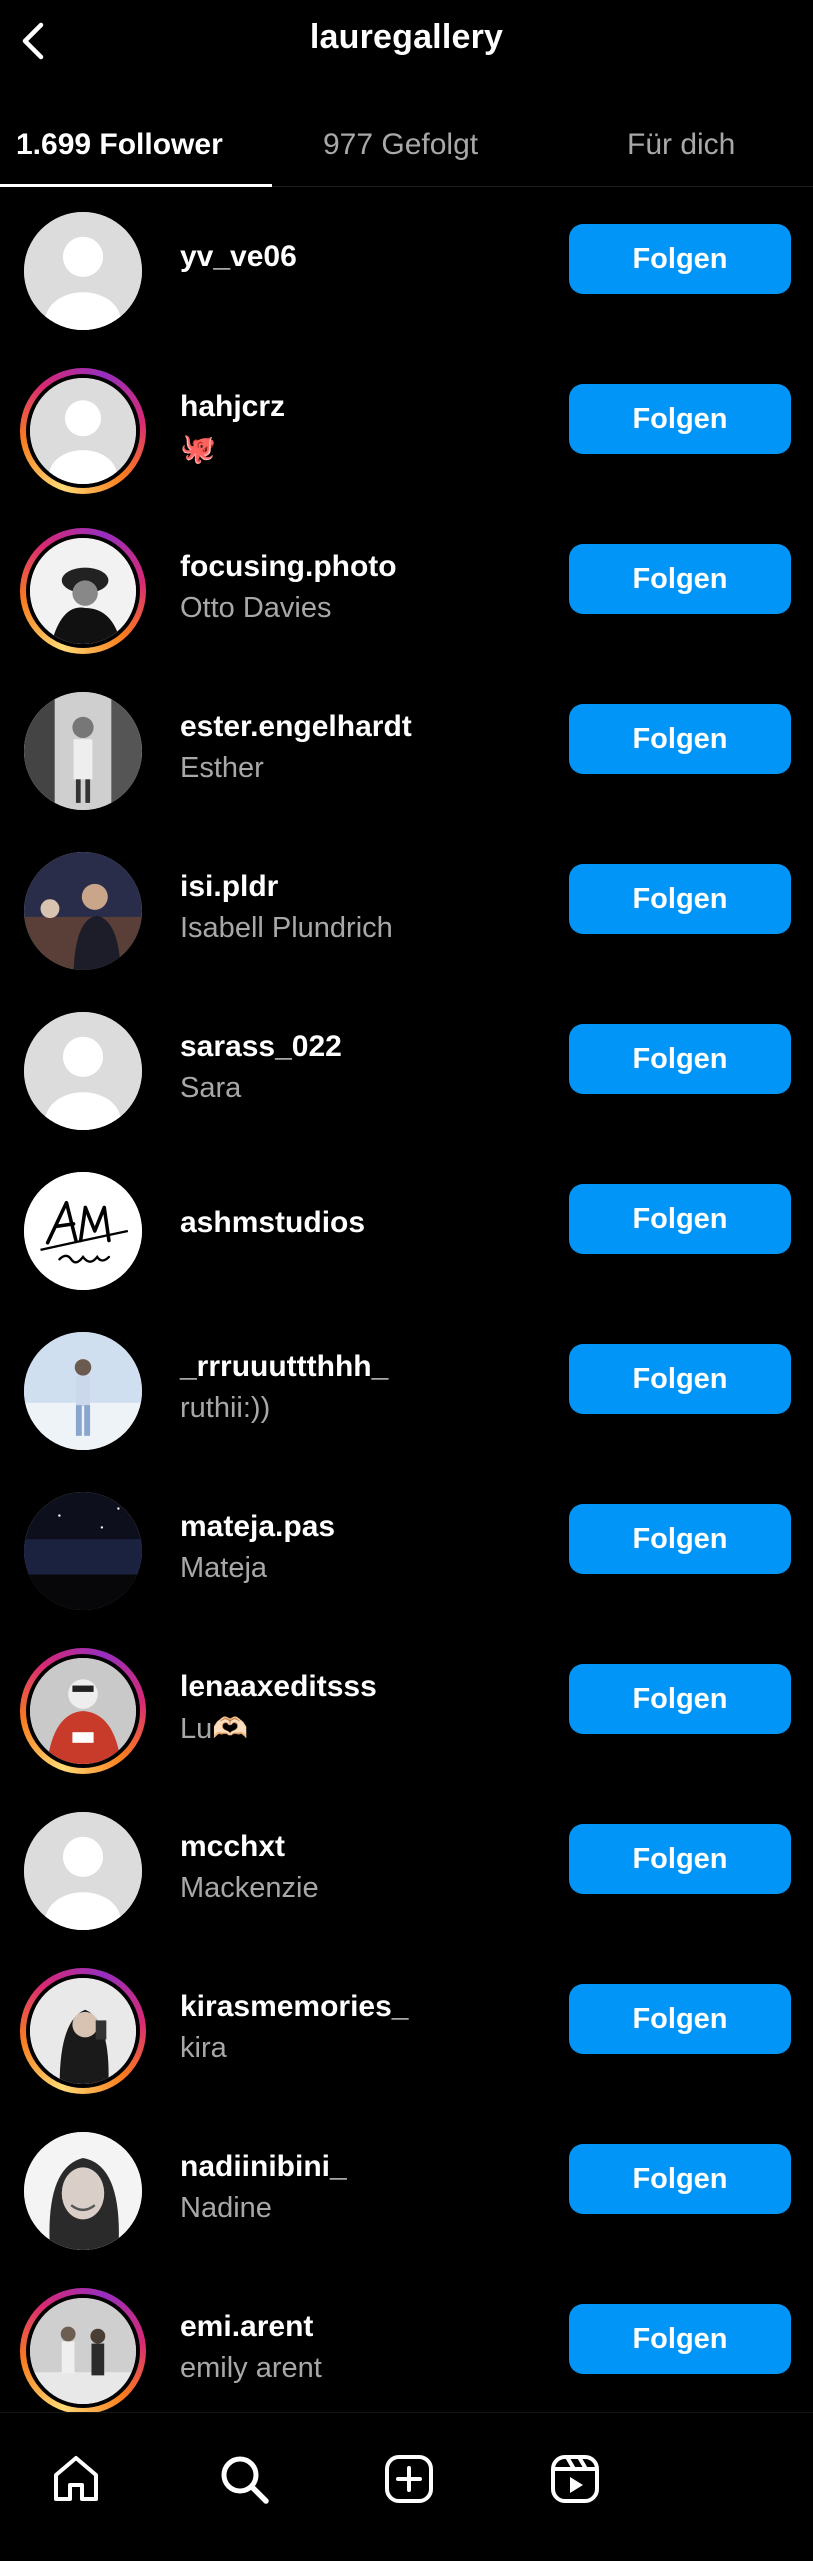 The height and width of the screenshot is (2561, 813). Describe the element at coordinates (406, 37) in the screenshot. I see `page-title: lauregallery` at that location.